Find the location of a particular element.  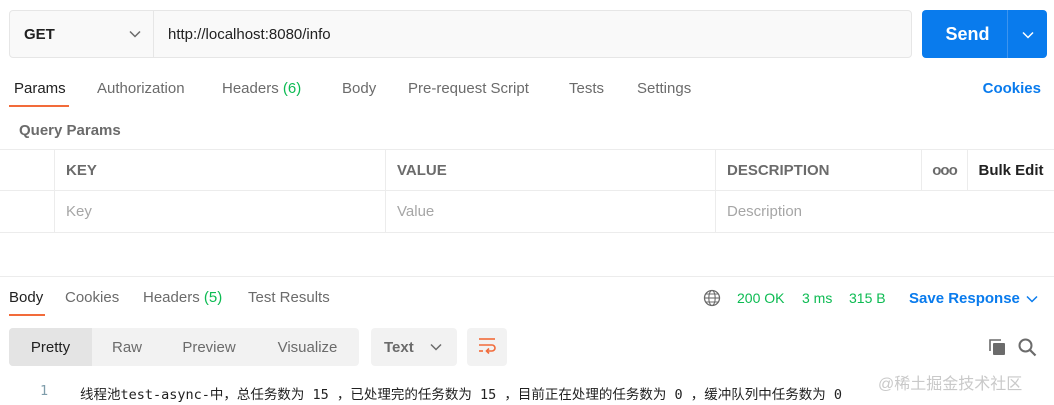

wrap-lines-icon is located at coordinates (487, 347).